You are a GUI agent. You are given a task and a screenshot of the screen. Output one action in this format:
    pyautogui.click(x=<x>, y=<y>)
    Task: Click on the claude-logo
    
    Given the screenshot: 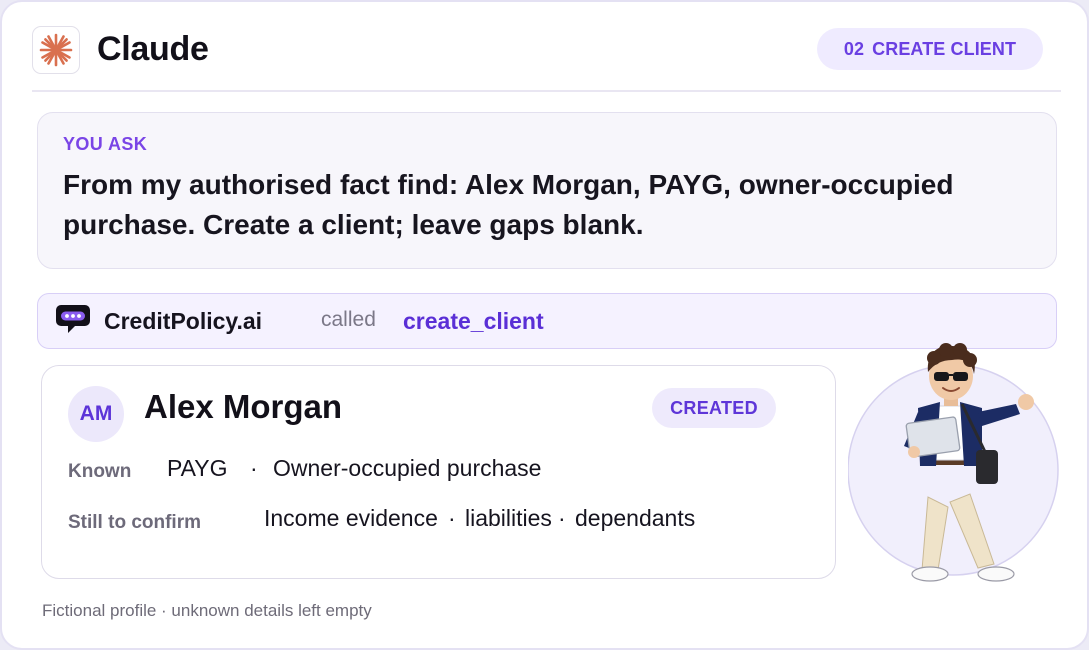 What is the action you would take?
    pyautogui.click(x=56, y=50)
    